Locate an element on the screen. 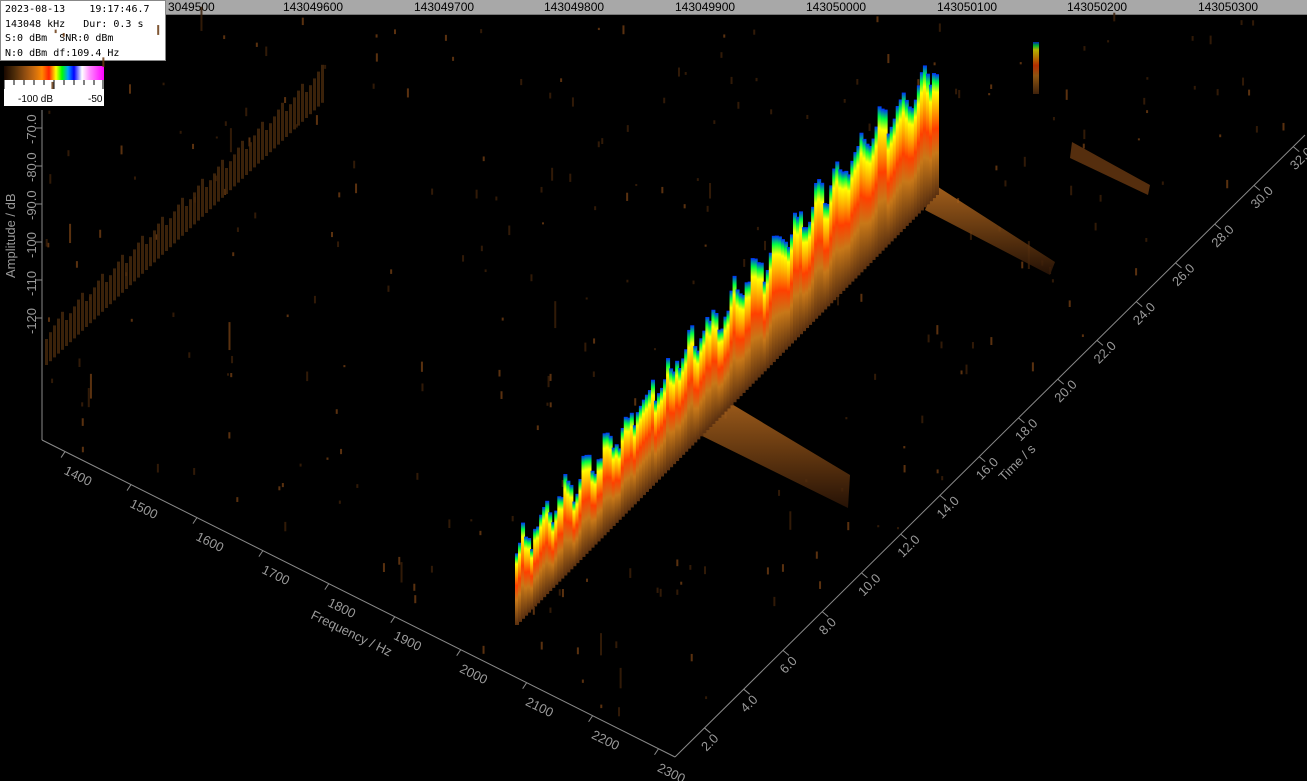  amplitude-tick-label: -110 is located at coordinates (31, 283).